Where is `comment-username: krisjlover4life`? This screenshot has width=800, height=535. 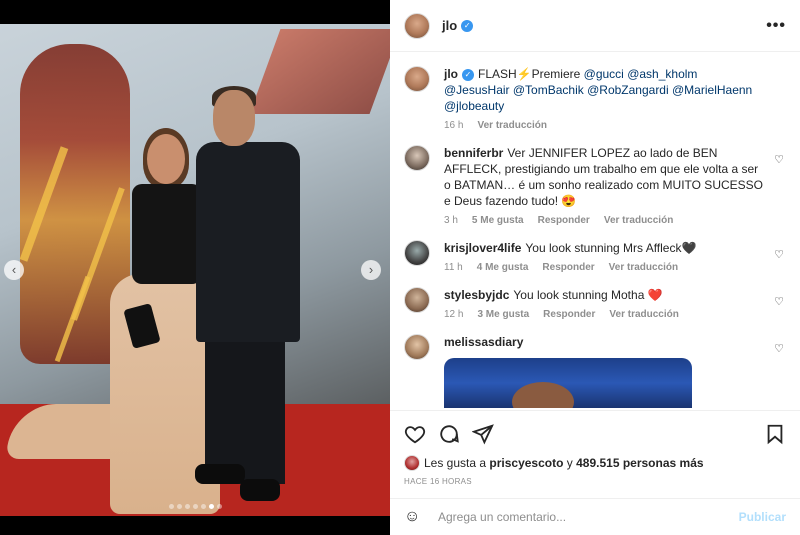 comment-username: krisjlover4life is located at coordinates (482, 248).